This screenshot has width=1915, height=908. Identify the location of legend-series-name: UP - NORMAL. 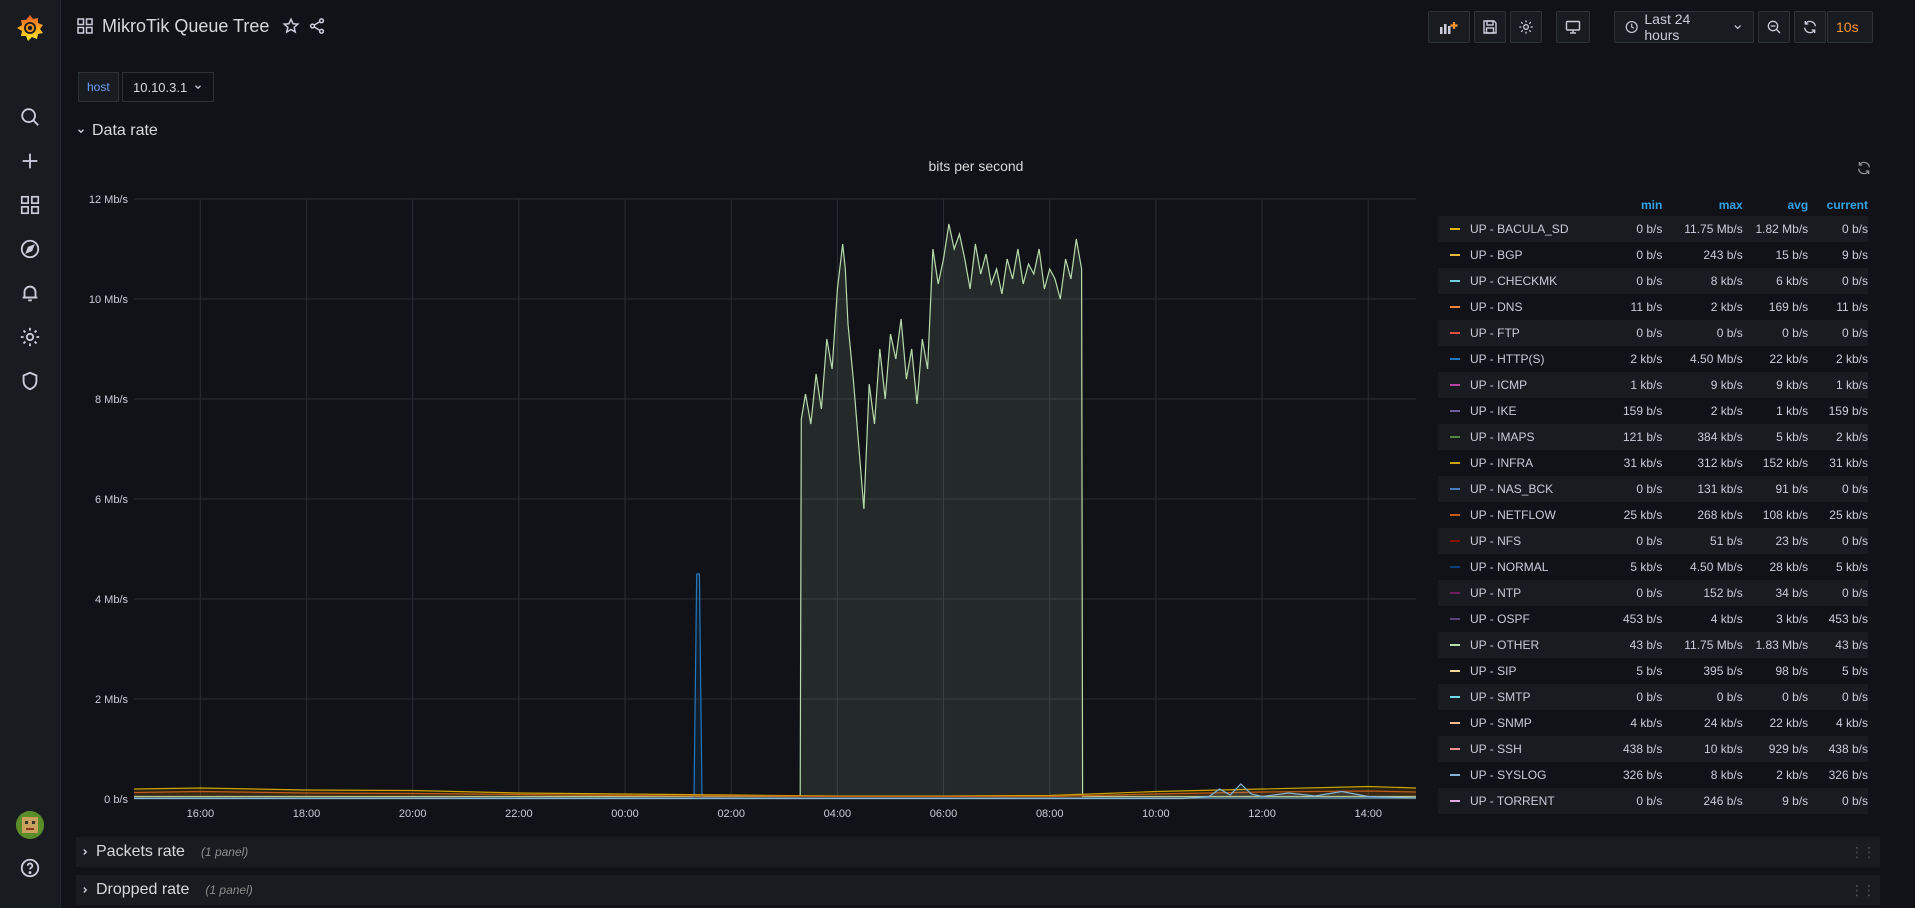
(1517, 567).